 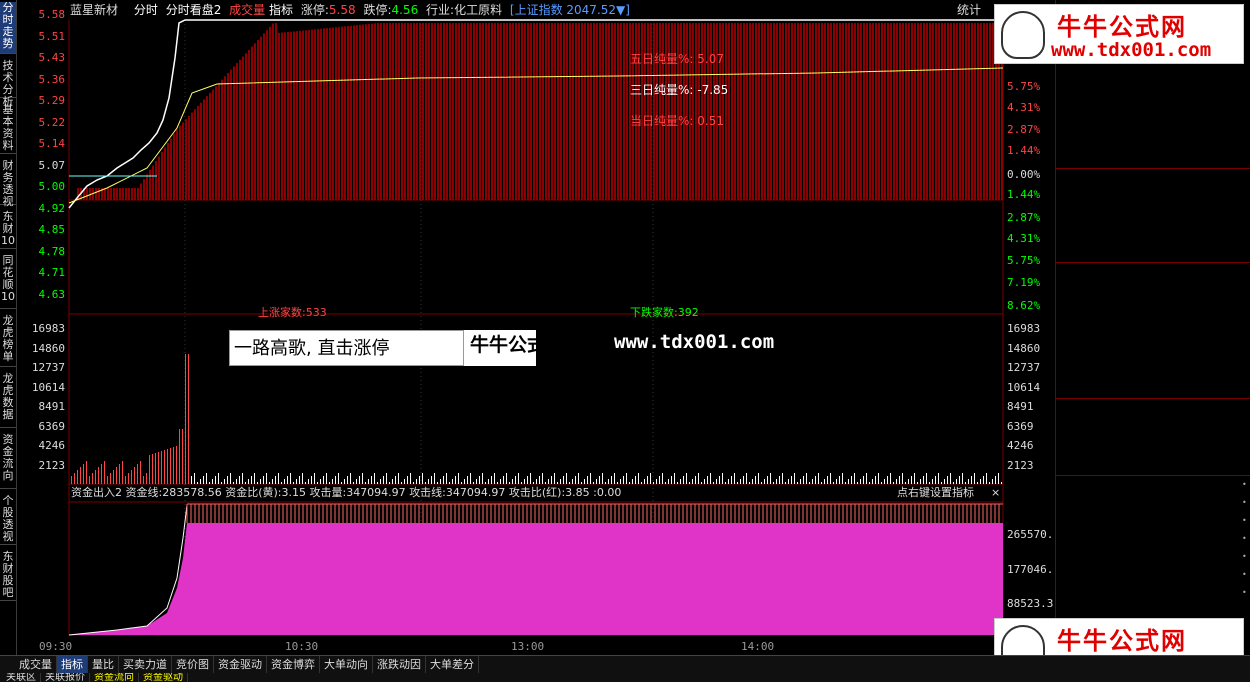 What do you see at coordinates (399, 665) in the screenshot?
I see `bottom-tab-8: 涨跌动因` at bounding box center [399, 665].